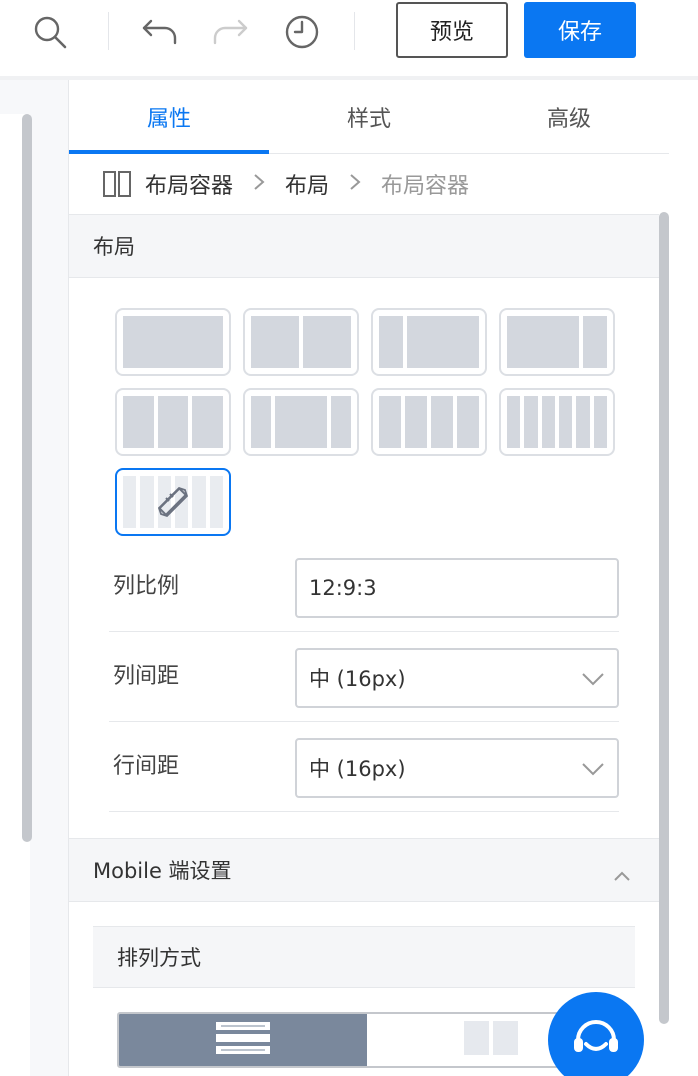  What do you see at coordinates (169, 117) in the screenshot?
I see `tab-properties: 属性` at bounding box center [169, 117].